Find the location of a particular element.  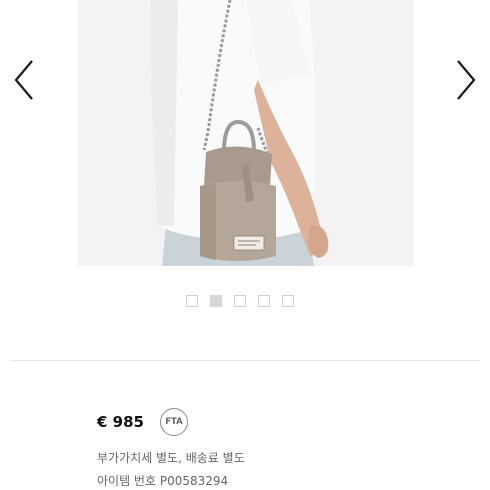

tax-shipping-note: 부가가치세 별도, 배송료 별도 is located at coordinates (171, 458).